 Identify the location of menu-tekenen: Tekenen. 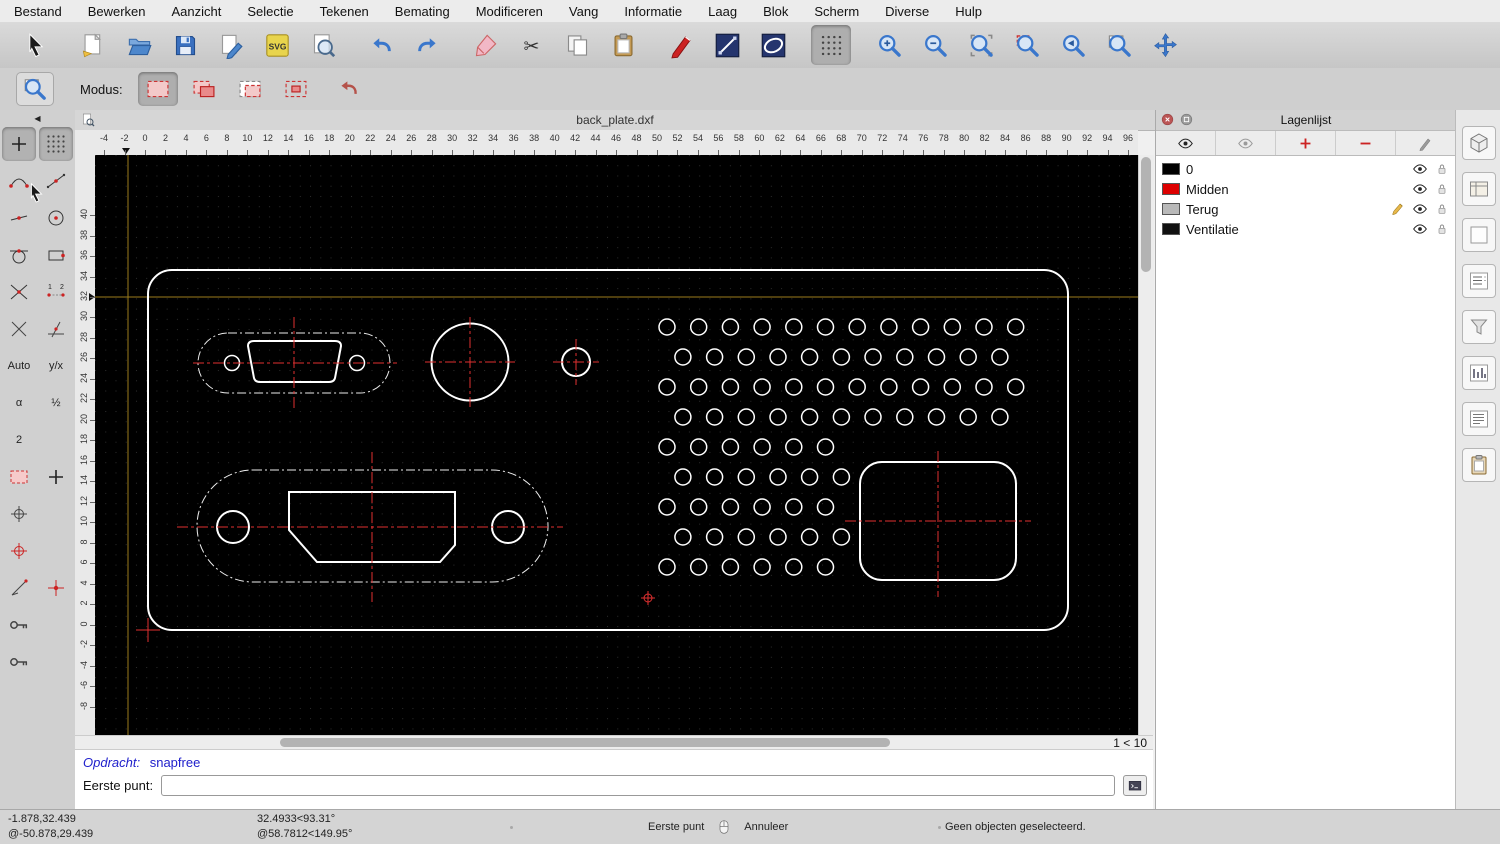
(344, 11).